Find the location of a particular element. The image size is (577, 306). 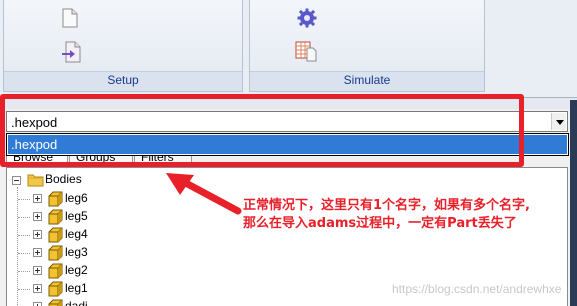

tree-item-label: leg5 is located at coordinates (76, 216).